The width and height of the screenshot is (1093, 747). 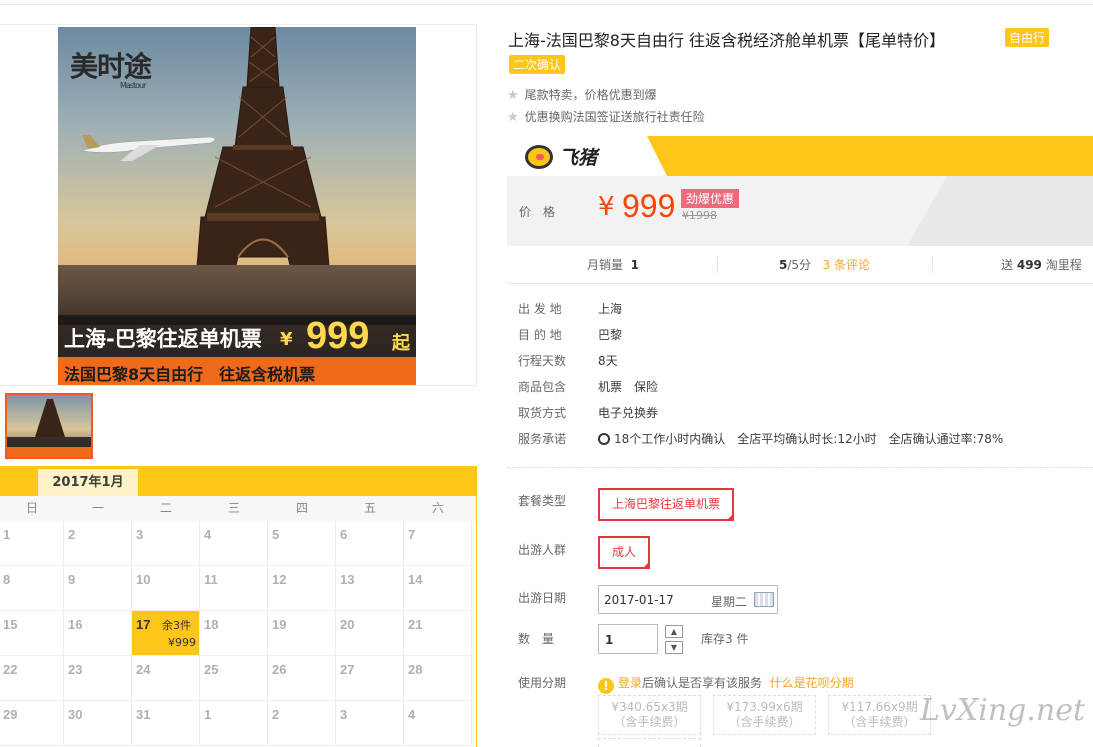 I want to click on calendar-day: 27, so click(x=370, y=678).